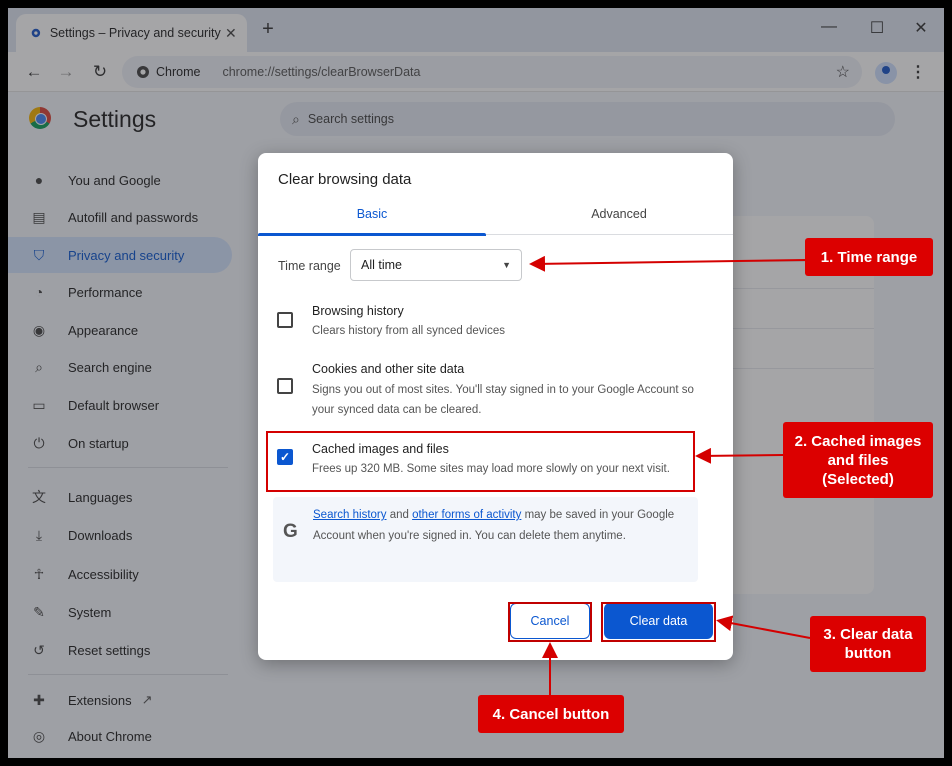  Describe the element at coordinates (858, 441) in the screenshot. I see `callout-line: 2. Cached images` at that location.